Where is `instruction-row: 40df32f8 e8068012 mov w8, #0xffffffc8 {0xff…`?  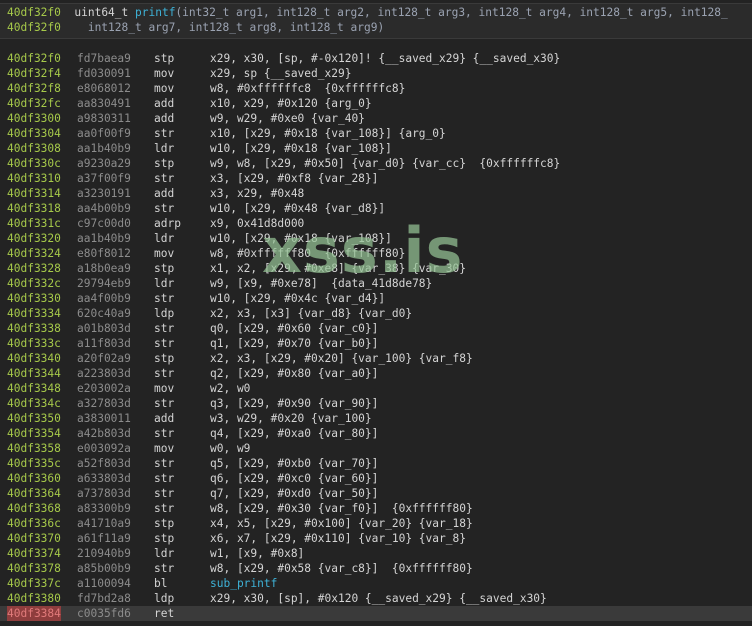
instruction-row: 40df32f8 e8068012 mov w8, #0xffffffc8 {0xff… is located at coordinates (376, 88).